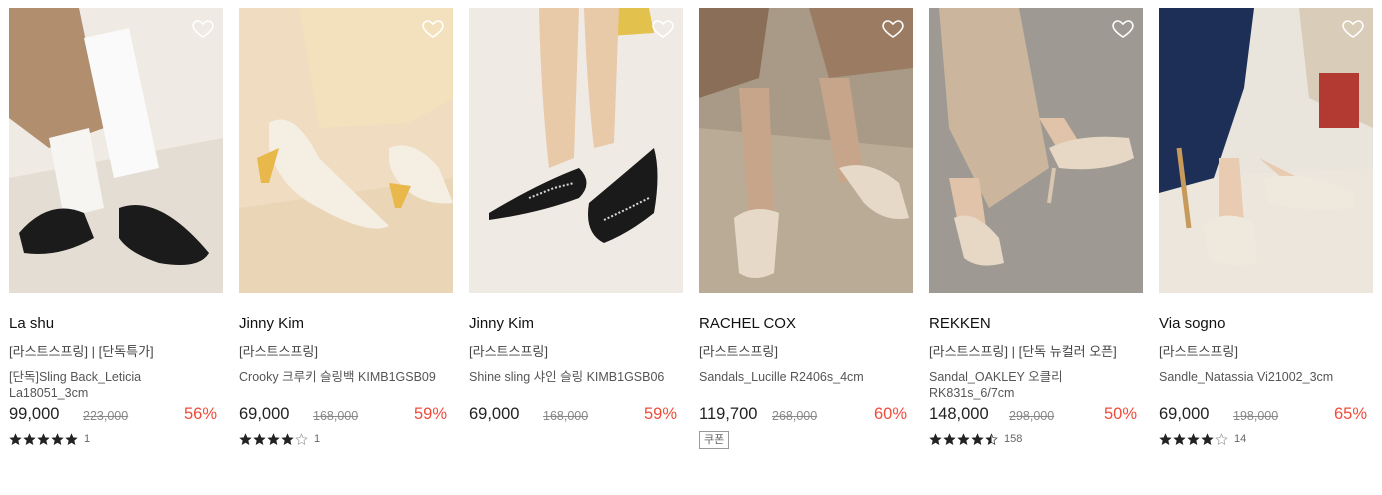  Describe the element at coordinates (346, 386) in the screenshot. I see `product-name: Crooky 크루키 슬링백 KIMB1GSB09` at that location.